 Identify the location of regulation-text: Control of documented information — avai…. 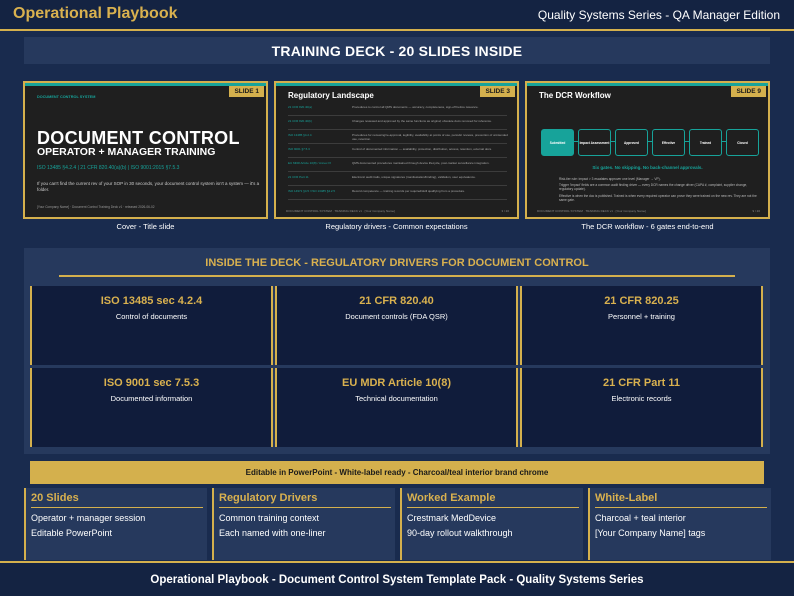
(422, 149).